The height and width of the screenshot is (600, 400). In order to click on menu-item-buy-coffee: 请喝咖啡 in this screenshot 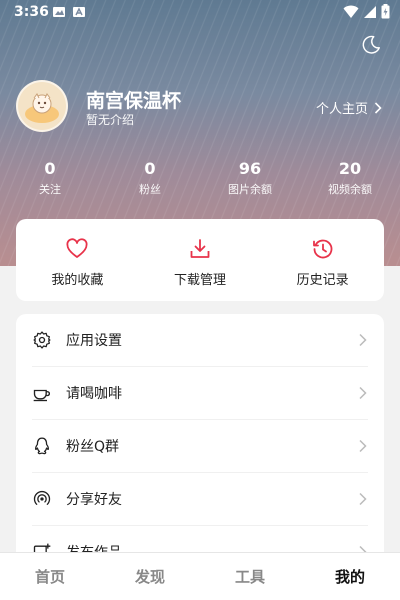, I will do `click(200, 393)`.